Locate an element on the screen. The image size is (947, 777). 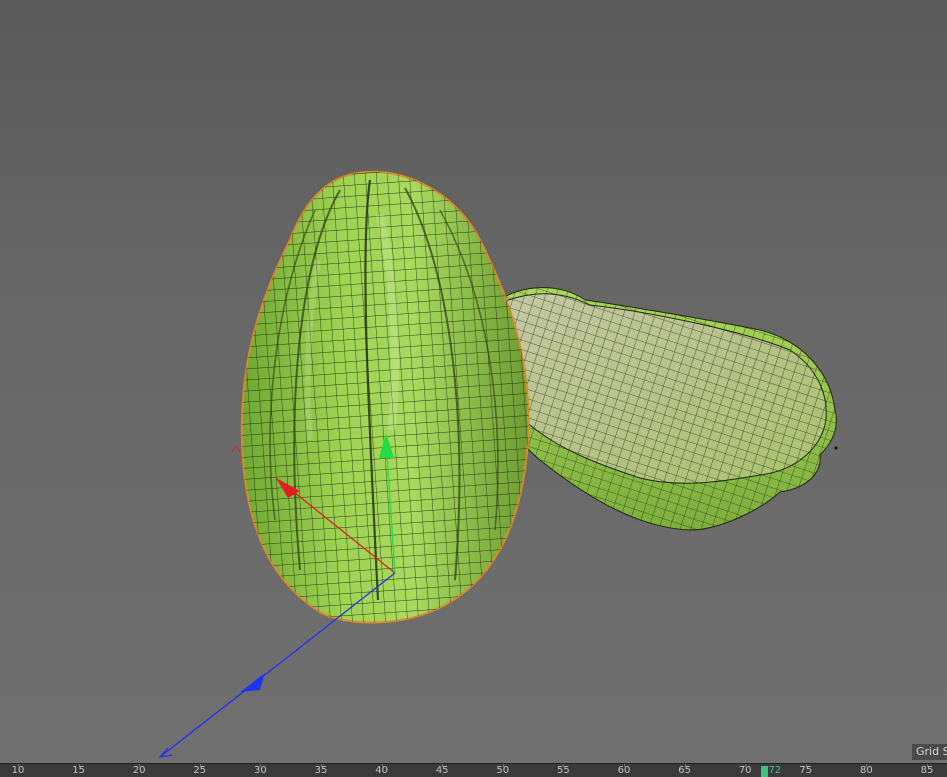
timeline-playhead is located at coordinates (765, 771).